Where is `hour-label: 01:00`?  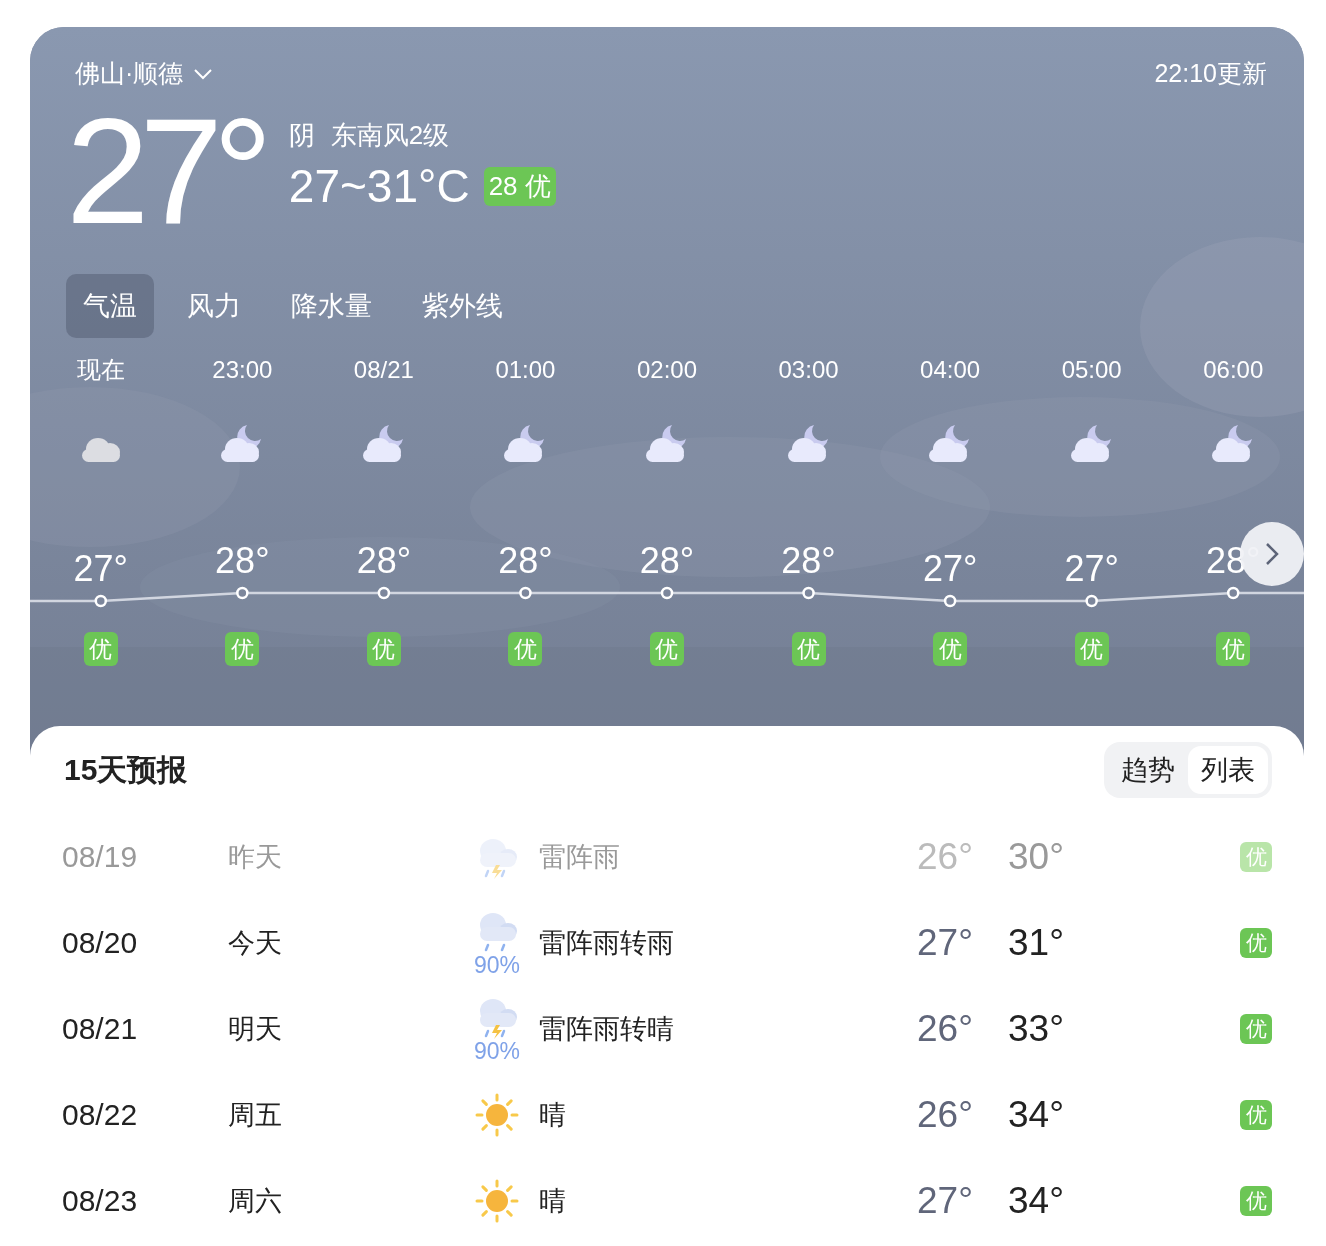
hour-label: 01:00 is located at coordinates (525, 370).